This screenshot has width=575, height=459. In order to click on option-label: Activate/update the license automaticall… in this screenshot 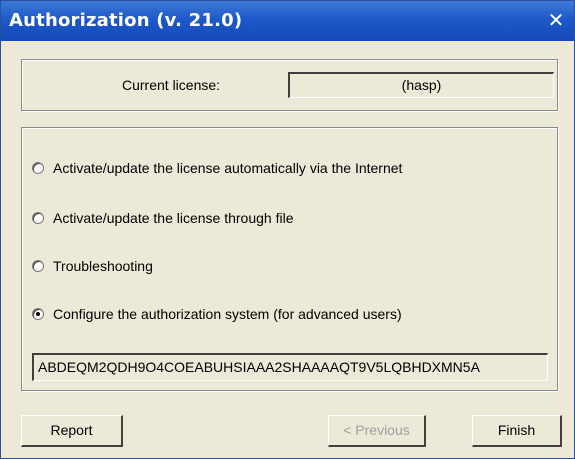, I will do `click(228, 168)`.